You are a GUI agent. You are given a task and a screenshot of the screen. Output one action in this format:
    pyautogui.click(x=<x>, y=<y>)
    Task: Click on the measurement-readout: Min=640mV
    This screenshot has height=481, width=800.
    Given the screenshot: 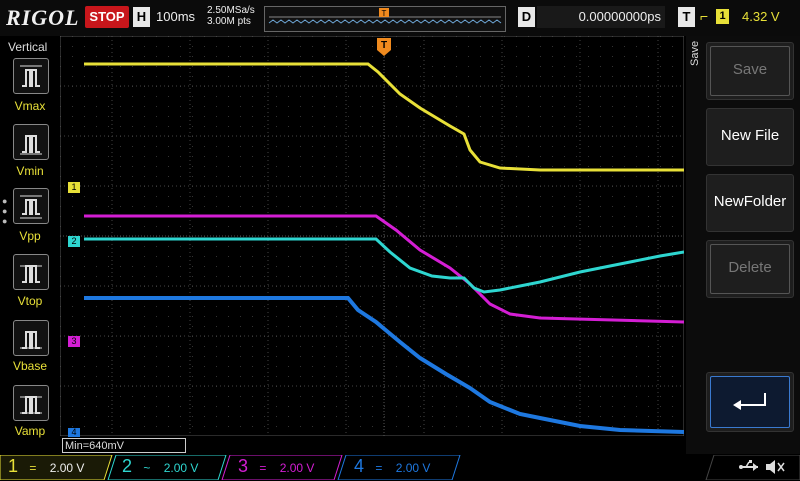 What is the action you would take?
    pyautogui.click(x=124, y=445)
    